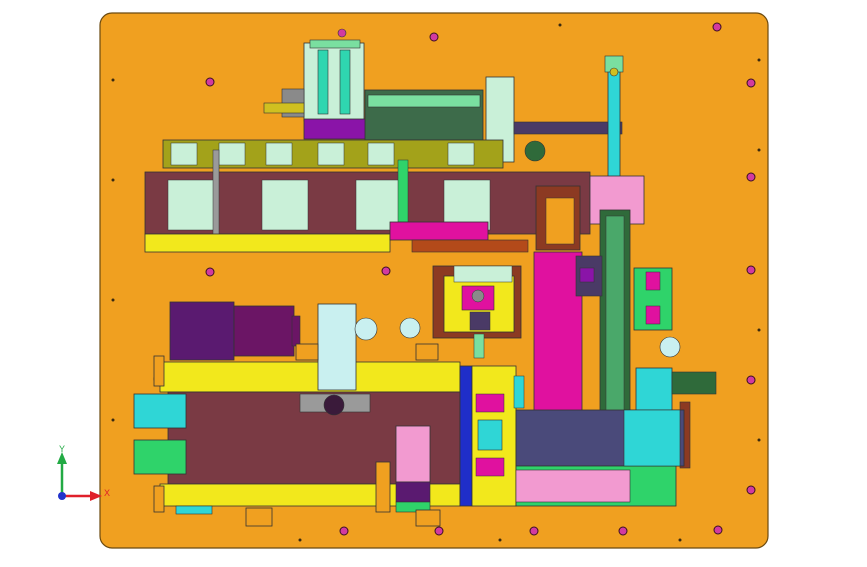 This screenshot has height=567, width=867. What do you see at coordinates (235, 331) in the screenshot?
I see `motor` at bounding box center [235, 331].